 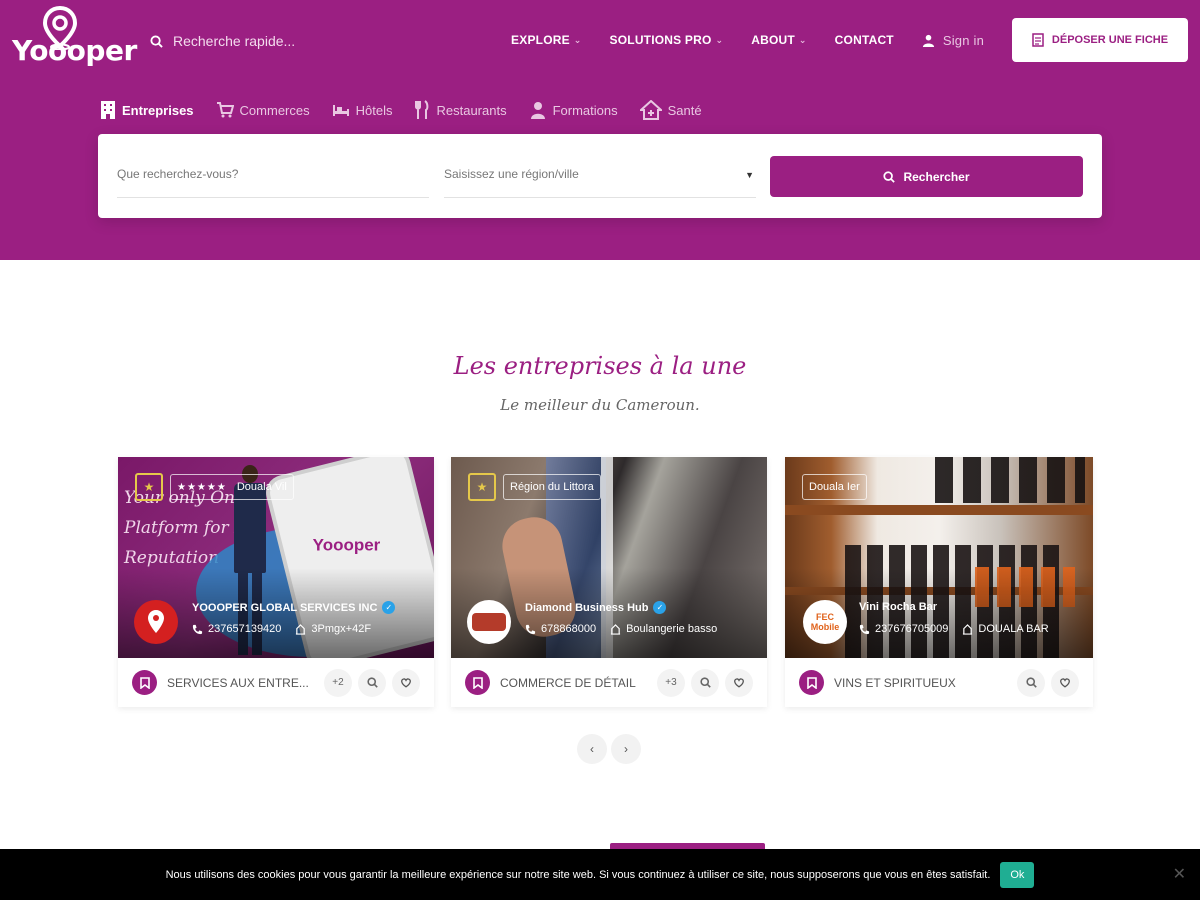 What do you see at coordinates (74, 40) in the screenshot?
I see `site-logo: Yoooper` at bounding box center [74, 40].